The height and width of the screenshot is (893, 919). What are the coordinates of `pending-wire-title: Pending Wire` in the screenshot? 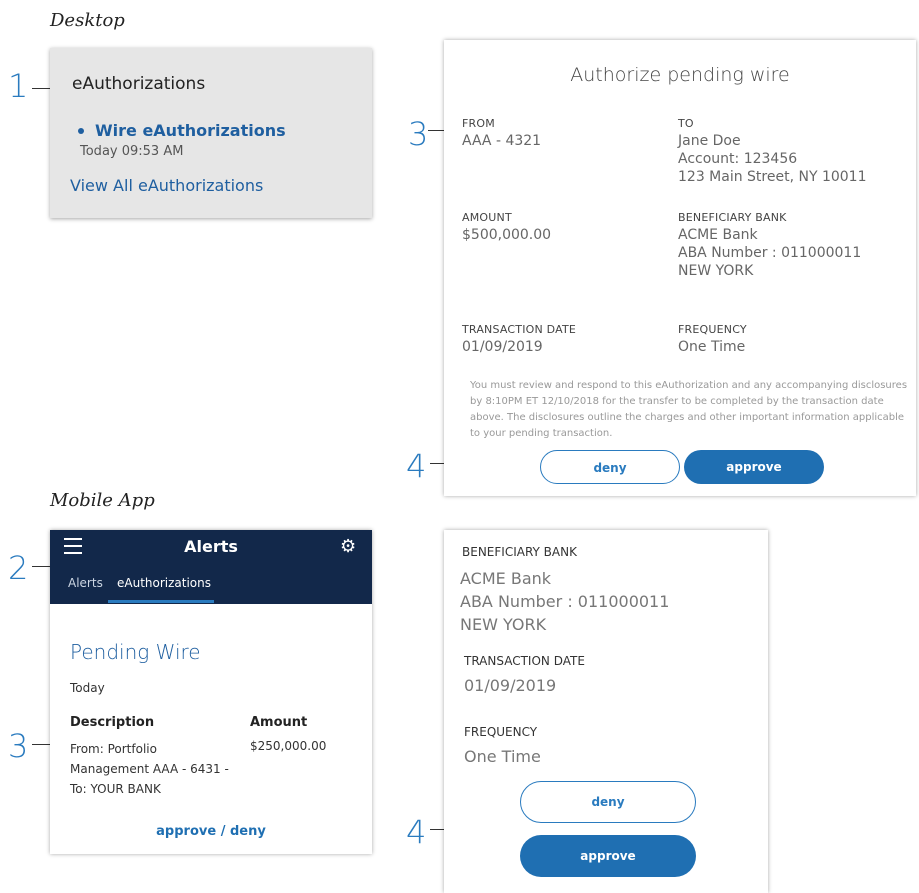 It's located at (135, 652).